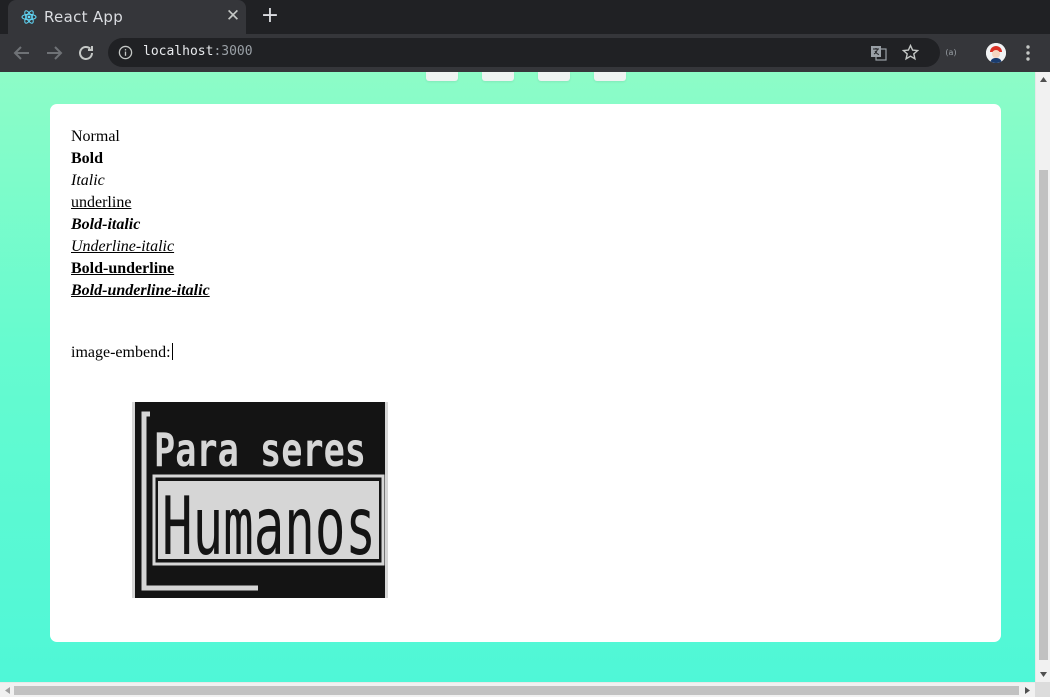 This screenshot has height=697, width=1050. I want to click on text-underline: underline, so click(101, 202).